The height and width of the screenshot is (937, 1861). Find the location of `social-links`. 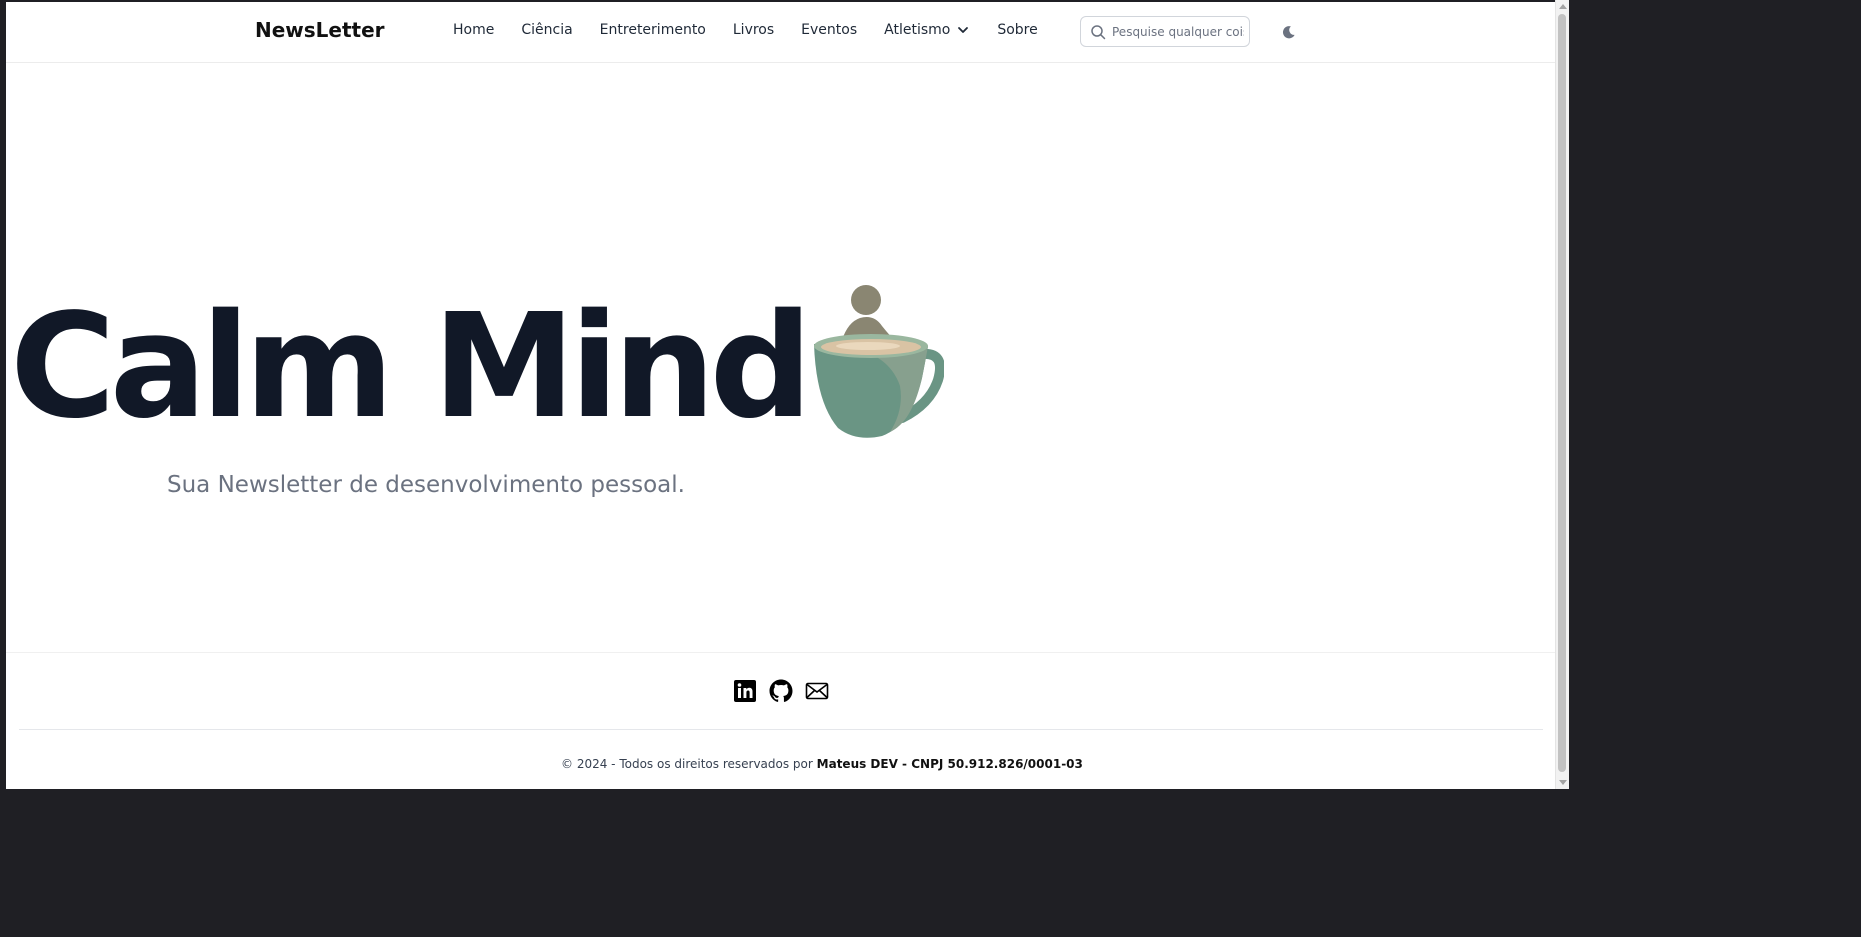

social-links is located at coordinates (787, 691).